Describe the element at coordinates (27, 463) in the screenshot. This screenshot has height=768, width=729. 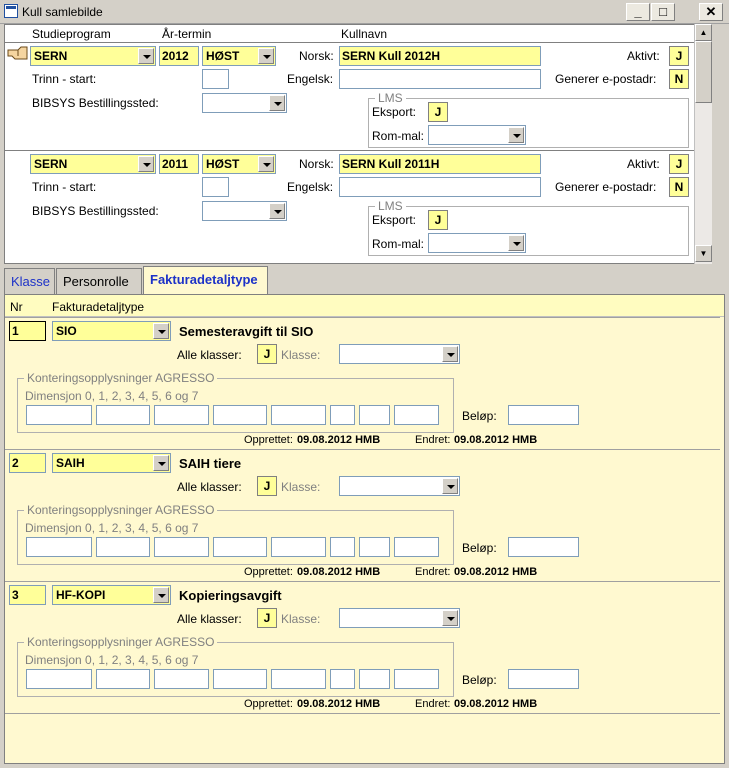
I see `nr-field: 2` at that location.